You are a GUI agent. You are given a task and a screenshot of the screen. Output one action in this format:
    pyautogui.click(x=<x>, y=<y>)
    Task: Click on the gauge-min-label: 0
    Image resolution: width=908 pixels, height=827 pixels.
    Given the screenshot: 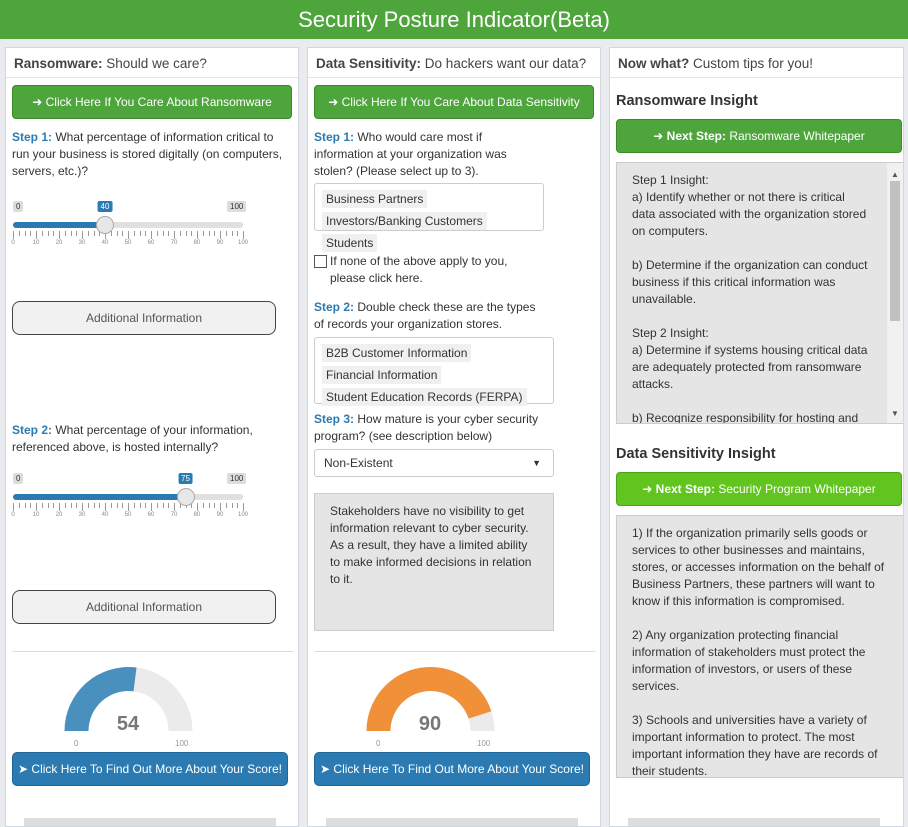 What is the action you would take?
    pyautogui.click(x=76, y=743)
    